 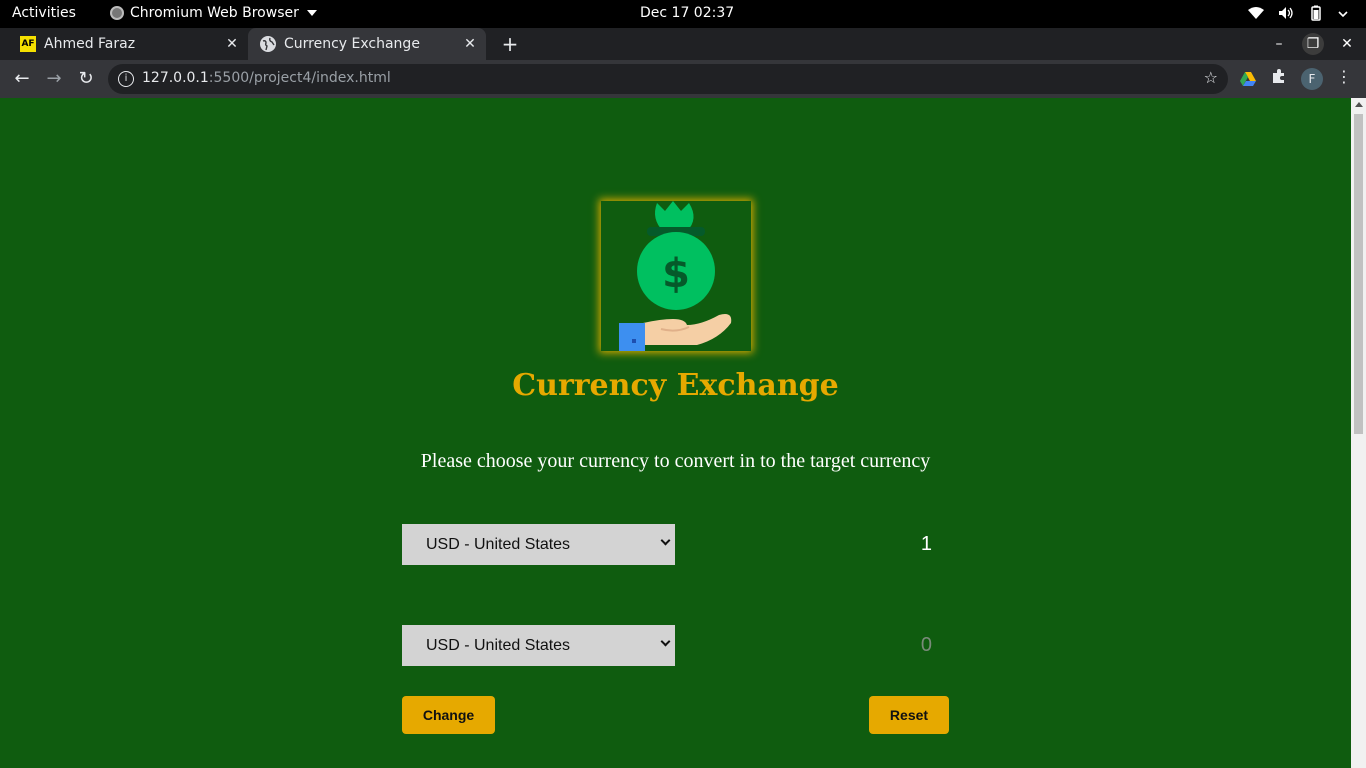 What do you see at coordinates (510, 44) in the screenshot?
I see `new-tab-button: +` at bounding box center [510, 44].